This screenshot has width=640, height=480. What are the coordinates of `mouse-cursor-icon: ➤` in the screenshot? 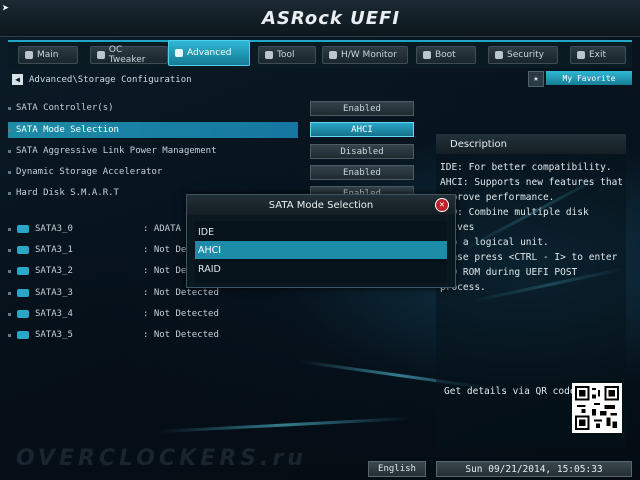 It's located at (6, 8).